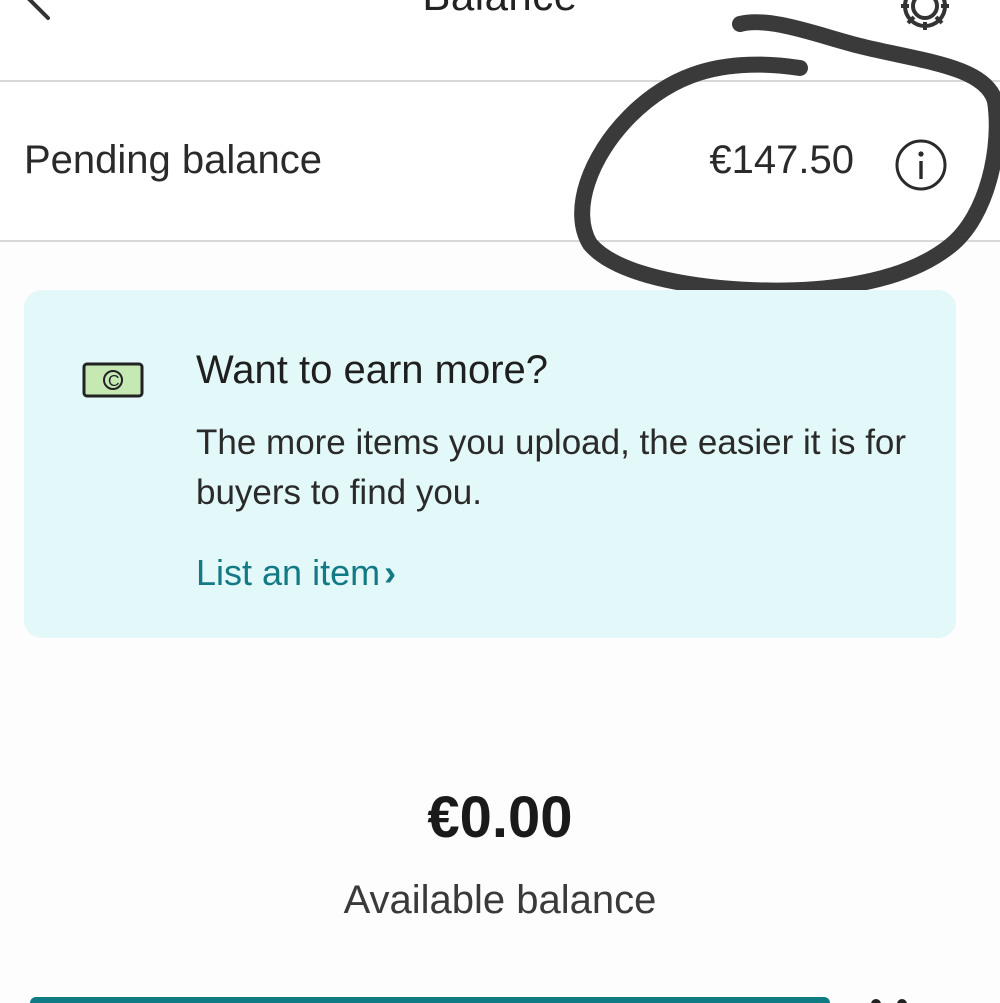 This screenshot has height=1003, width=1000. Describe the element at coordinates (372, 370) in the screenshot. I see `promo-title: Want to earn more?` at that location.